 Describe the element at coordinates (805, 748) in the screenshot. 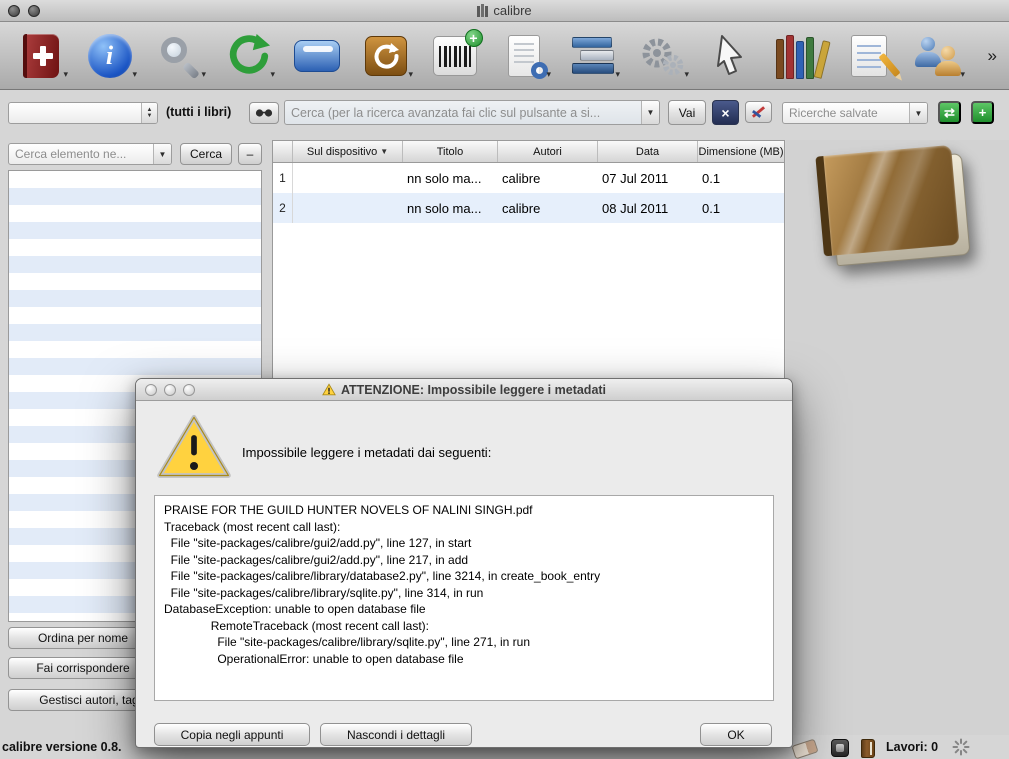

I see `eraser-icon` at that location.